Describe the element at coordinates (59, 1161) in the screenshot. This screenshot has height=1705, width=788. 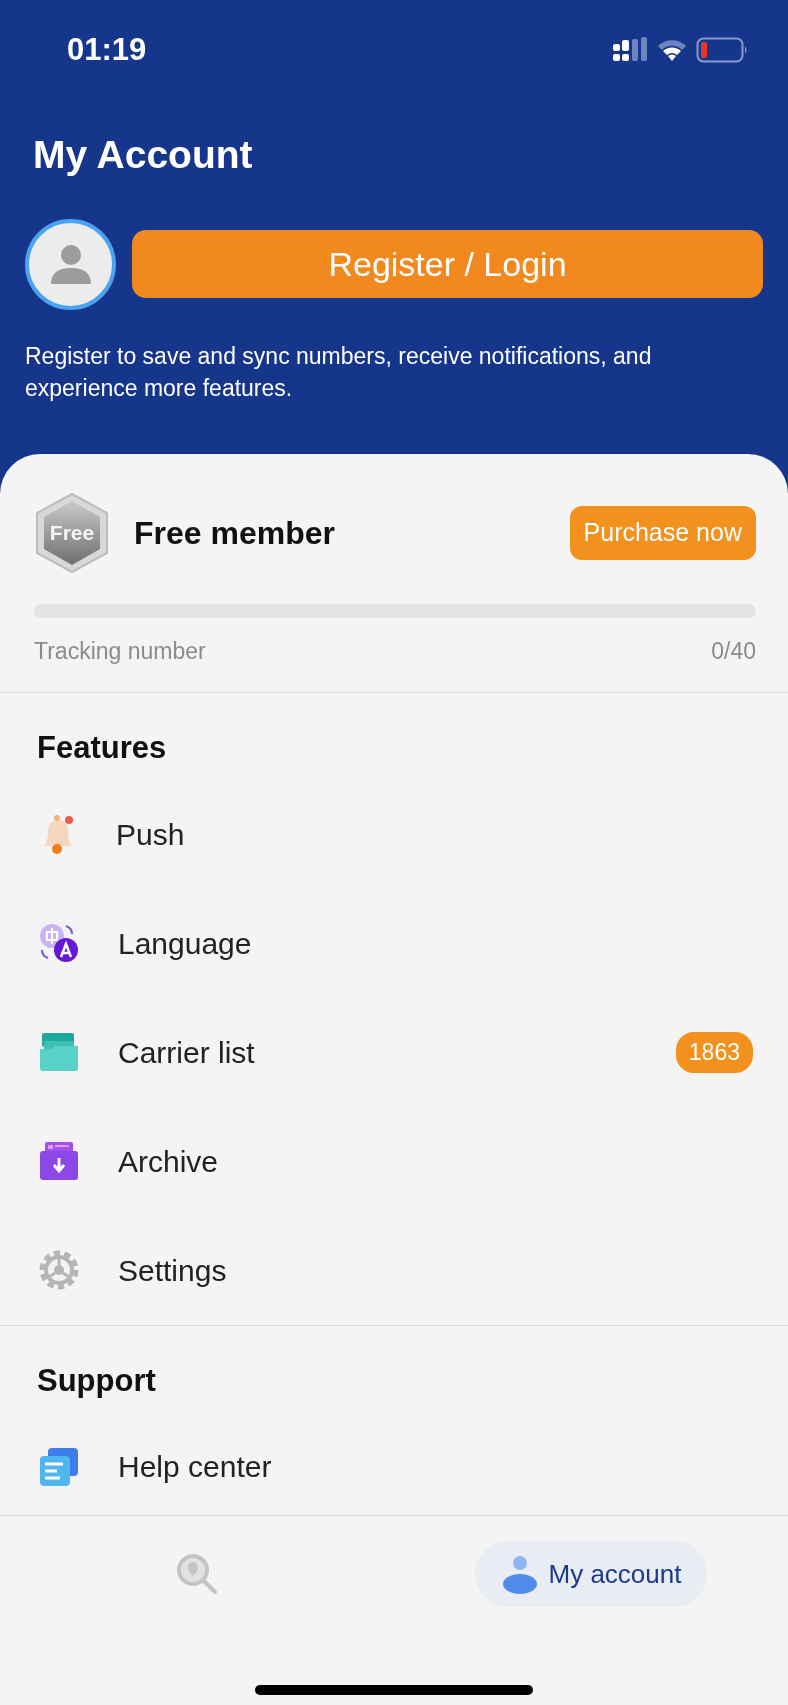
I see `archive-icon` at that location.